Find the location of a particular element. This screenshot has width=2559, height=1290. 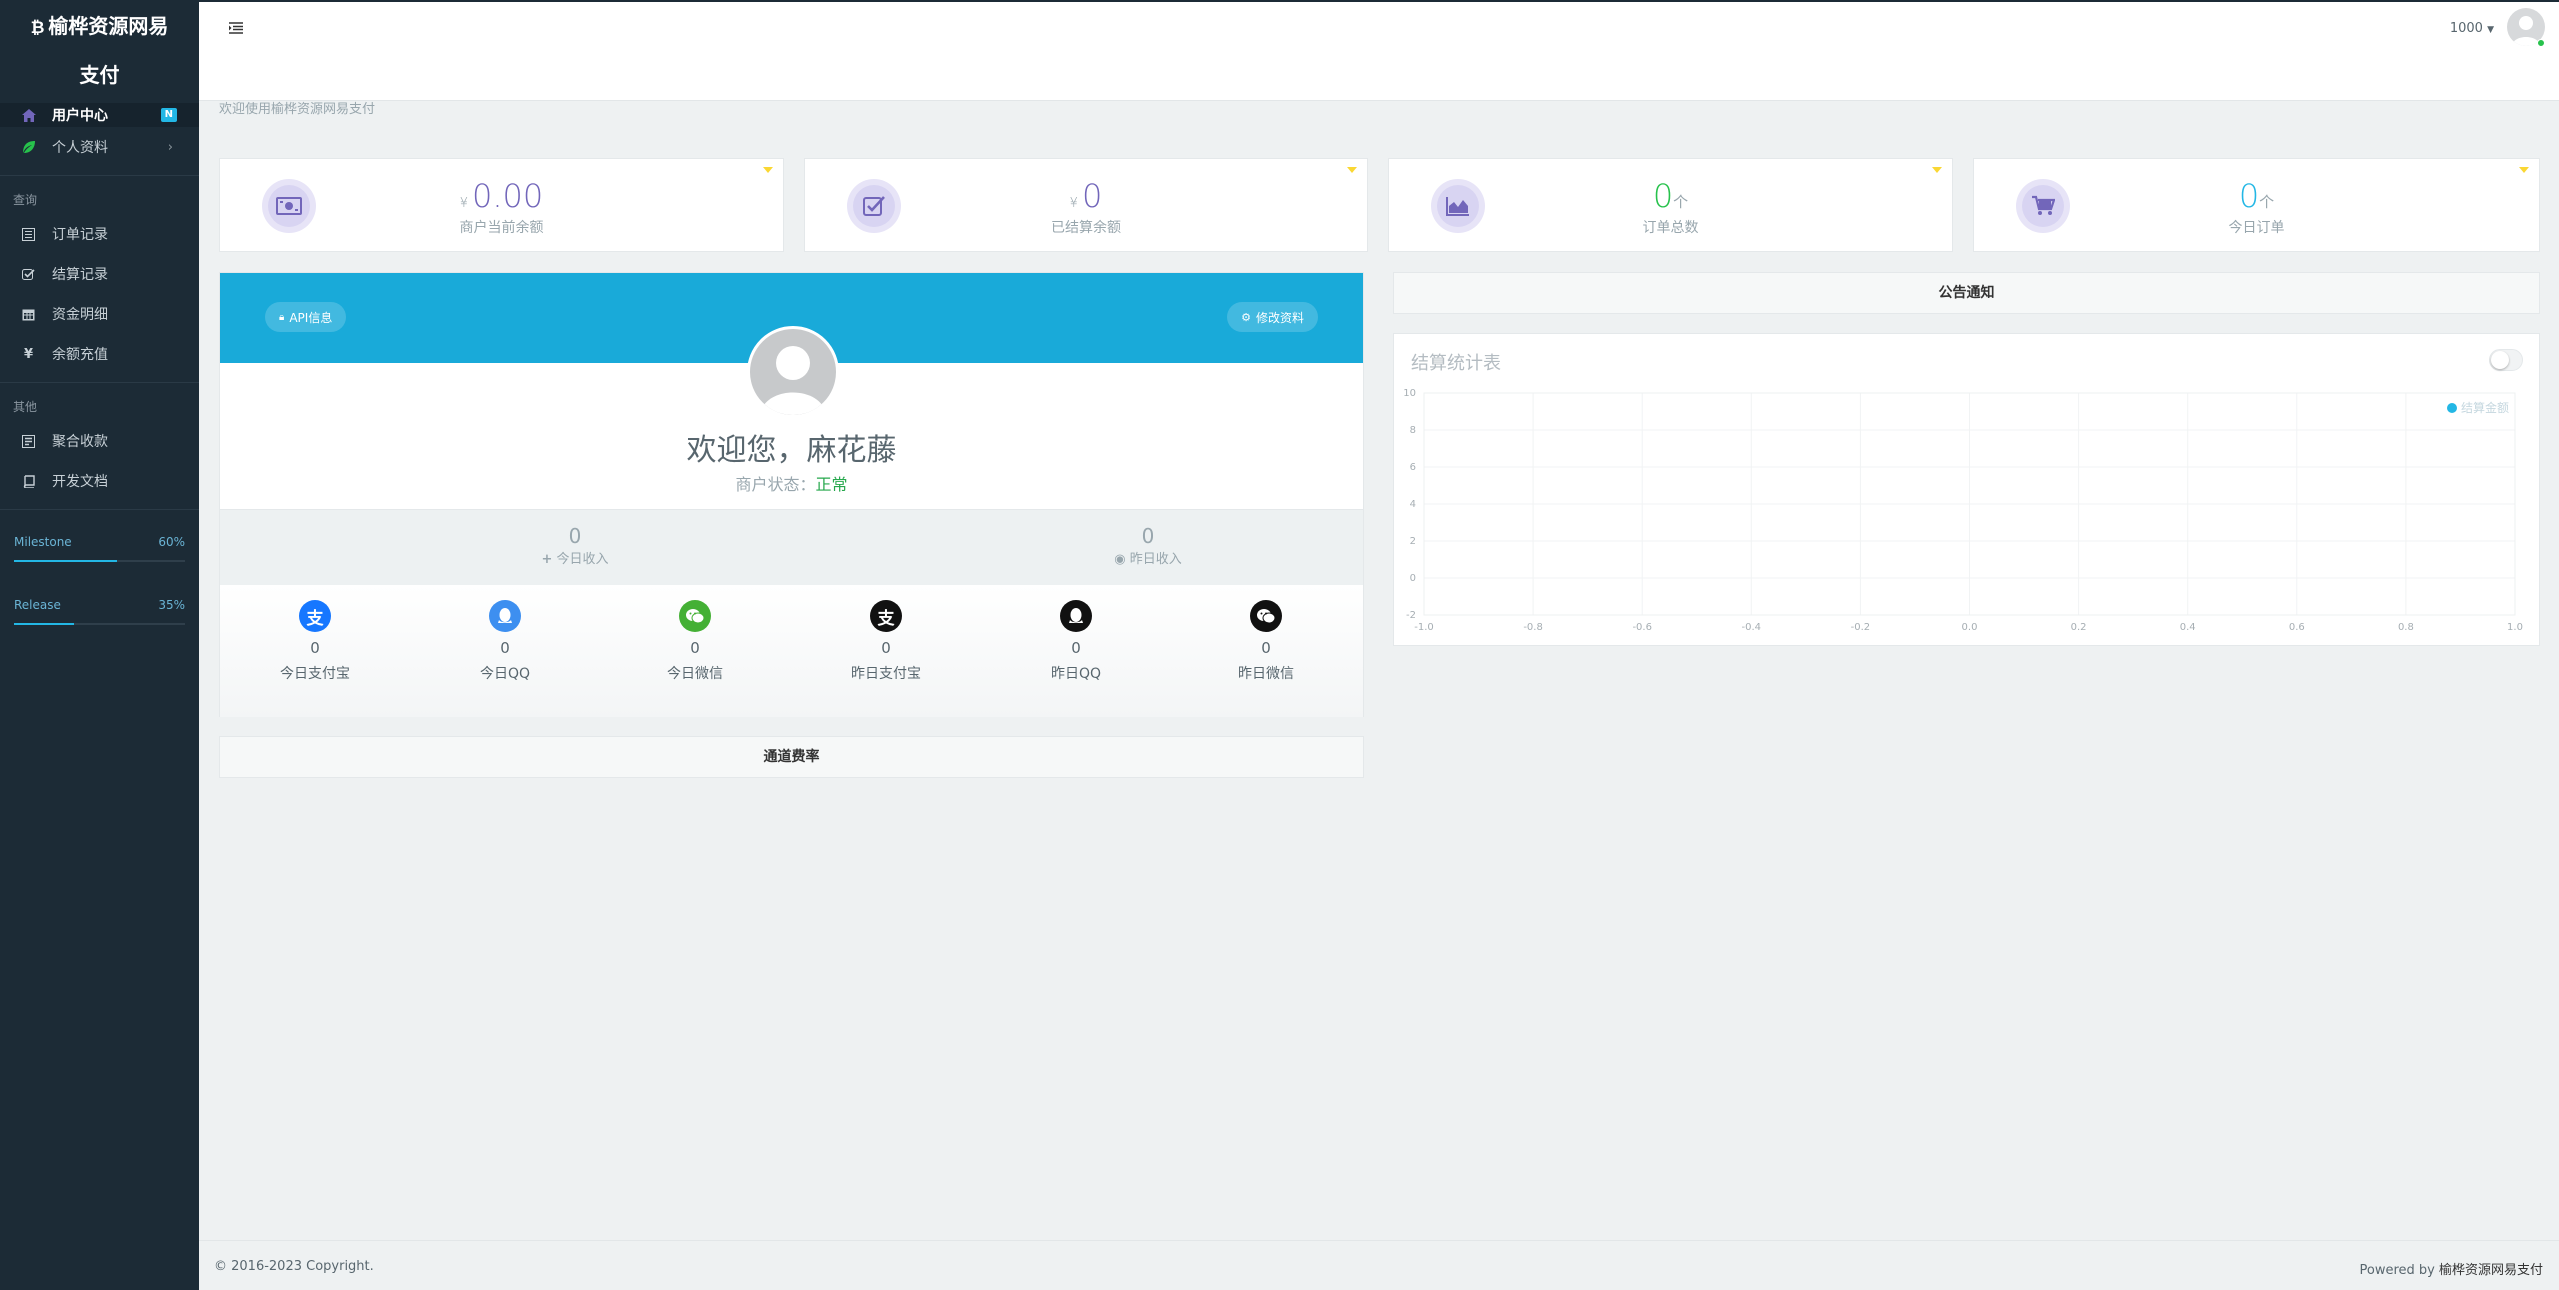

channel-yesterday-qq: 0 昨日QQ is located at coordinates (1076, 641).